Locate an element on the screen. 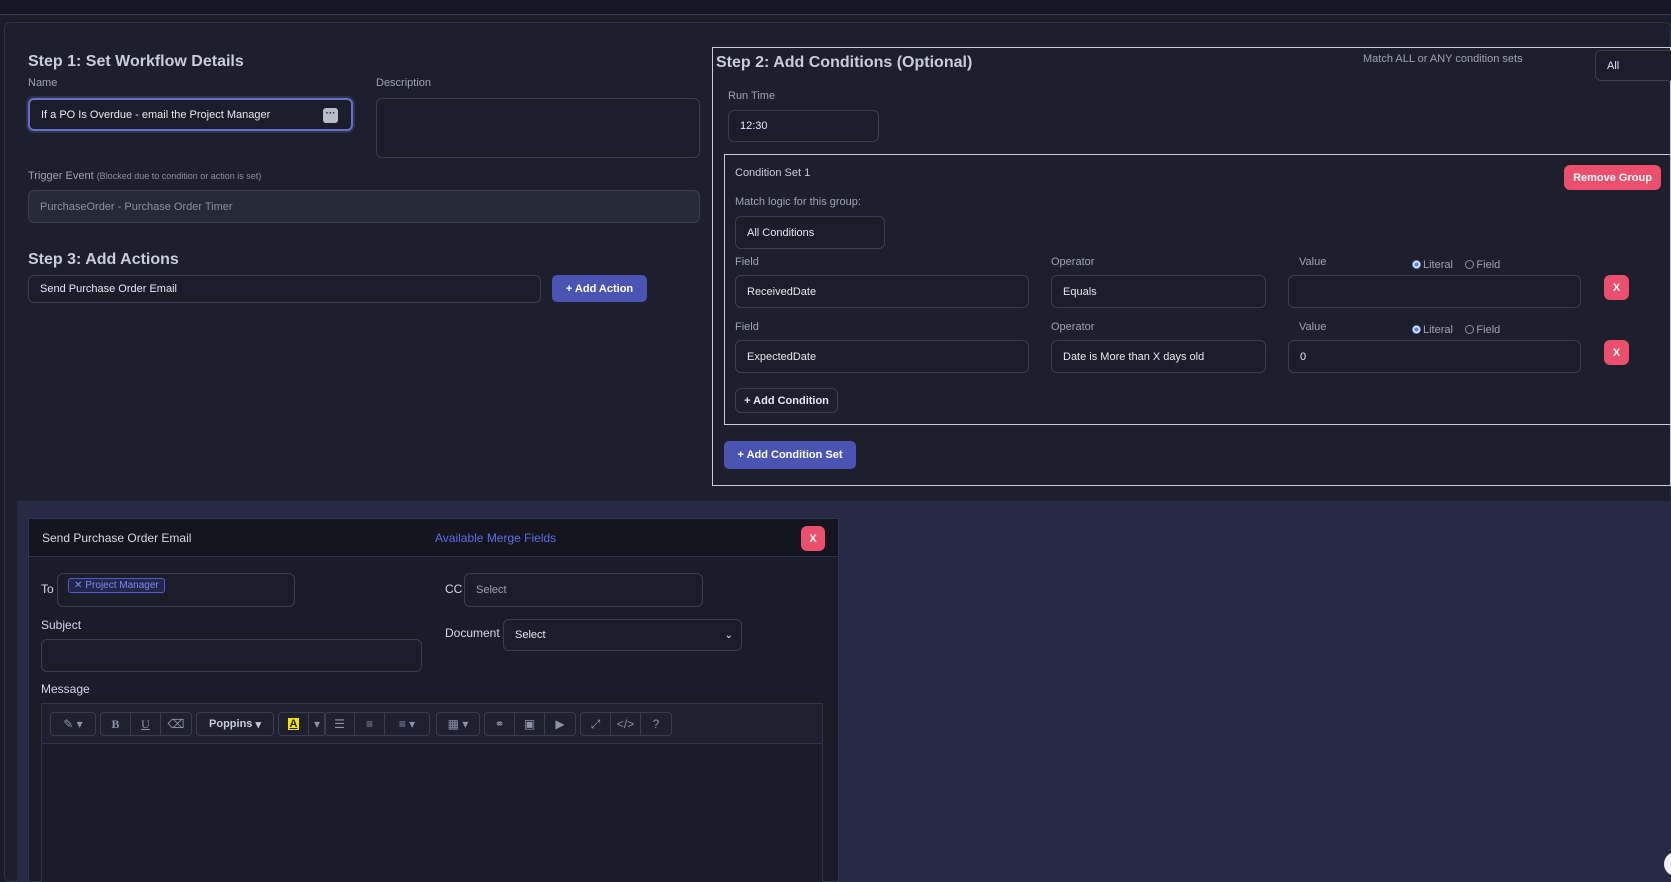 The image size is (1671, 882). run-time-label: Run Time is located at coordinates (752, 96).